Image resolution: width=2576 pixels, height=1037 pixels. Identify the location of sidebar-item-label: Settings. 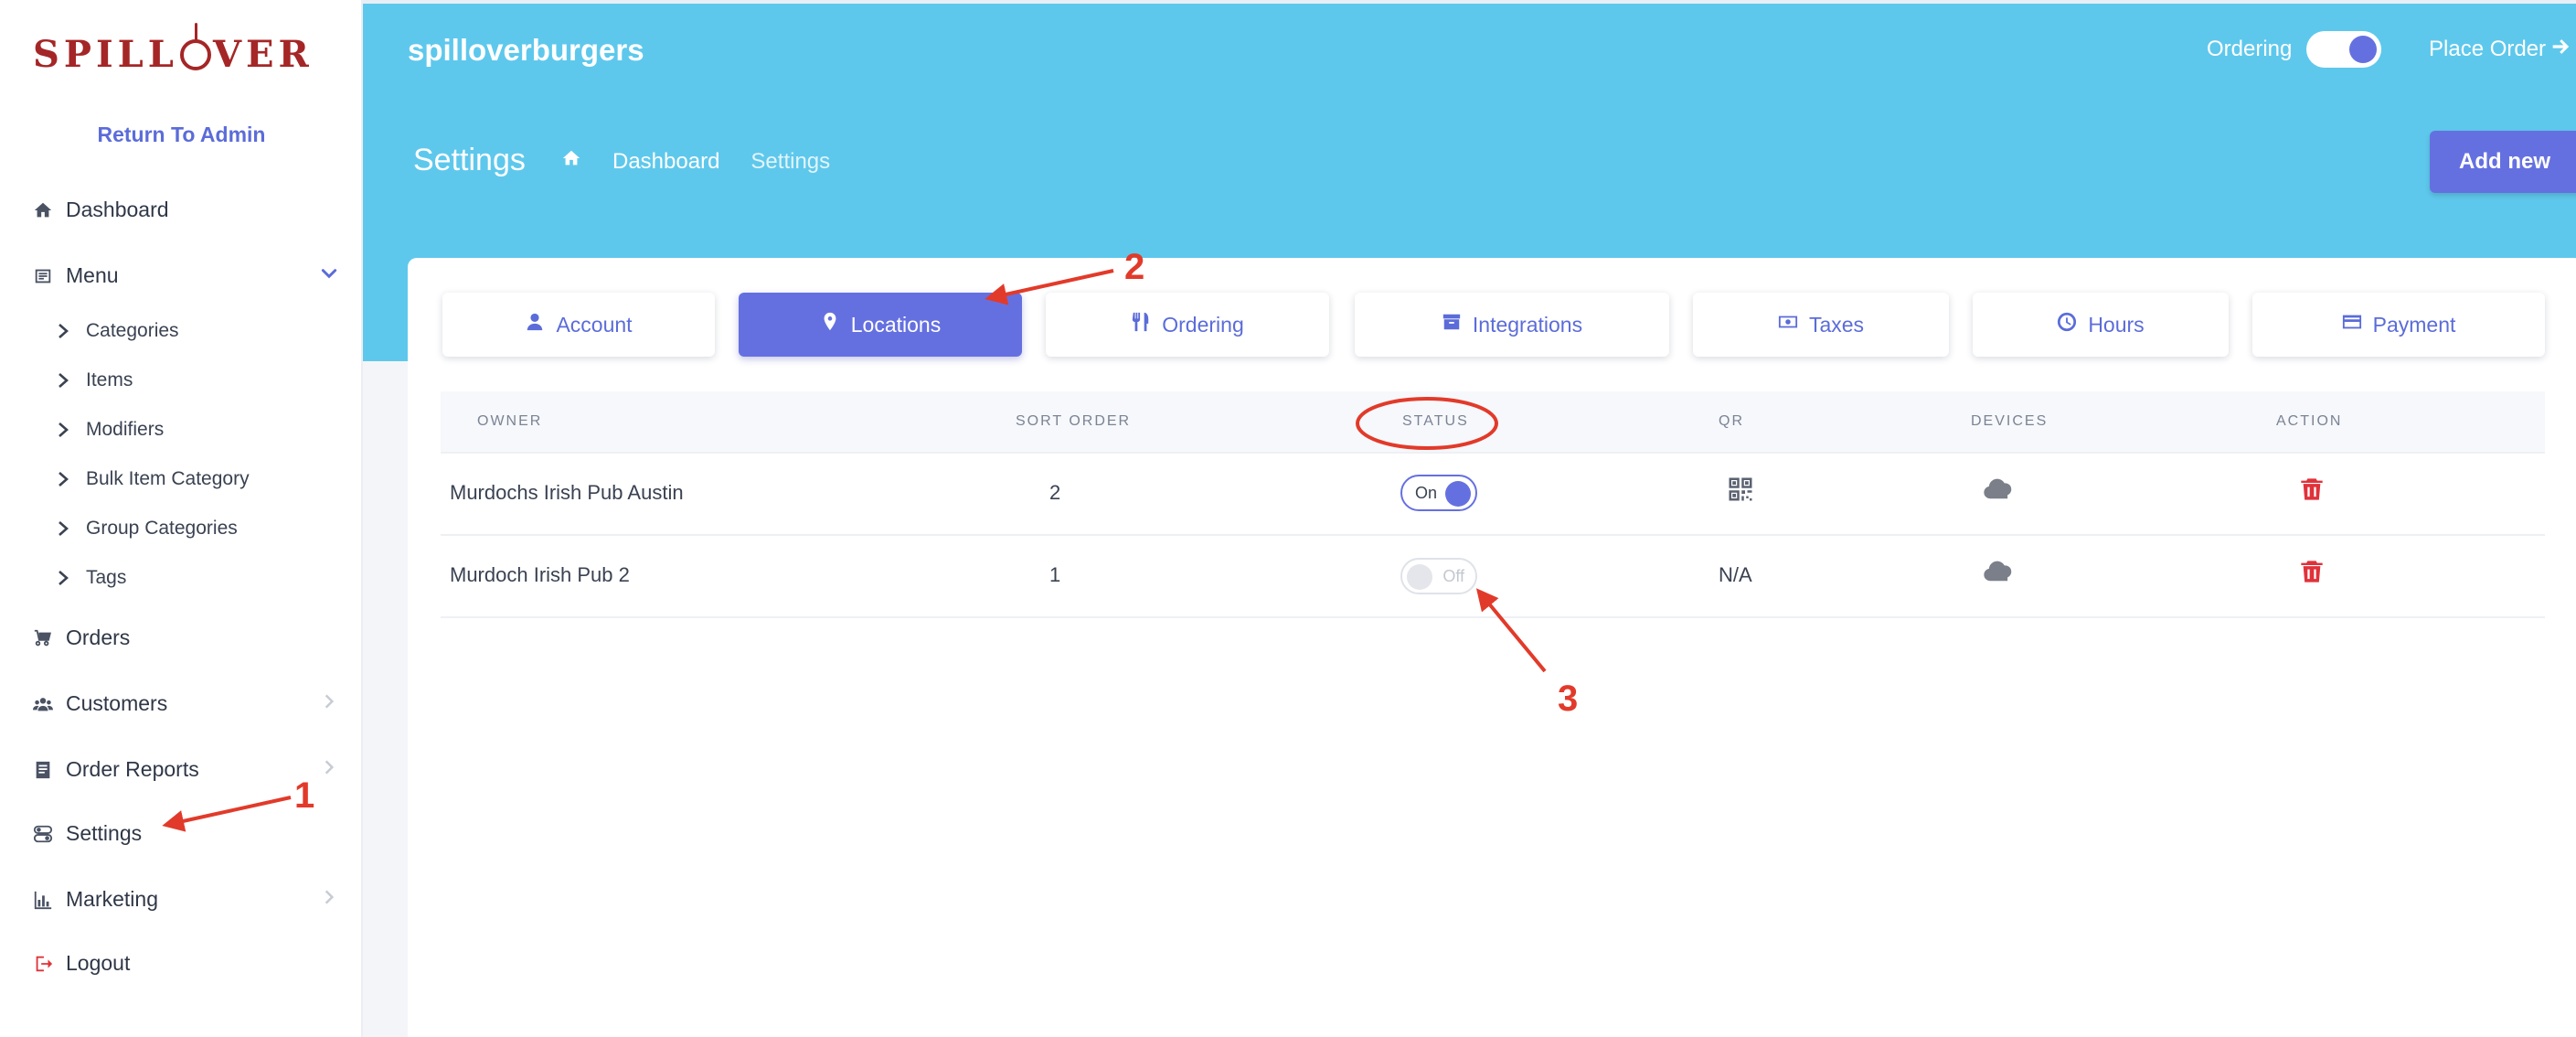
(105, 833).